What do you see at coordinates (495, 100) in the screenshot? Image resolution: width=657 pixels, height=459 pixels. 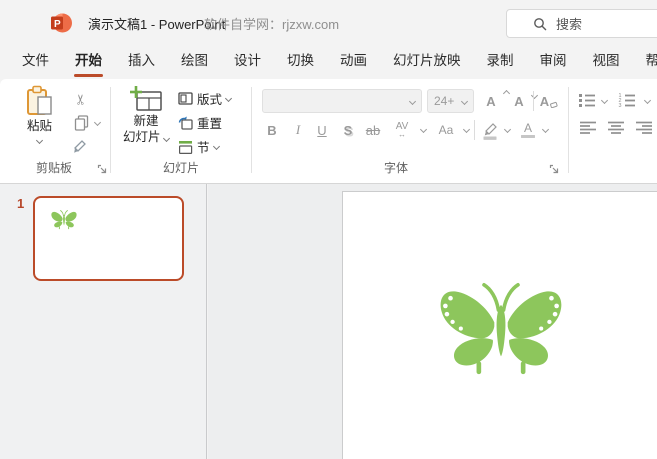 I see `increase-font-size-button: A` at bounding box center [495, 100].